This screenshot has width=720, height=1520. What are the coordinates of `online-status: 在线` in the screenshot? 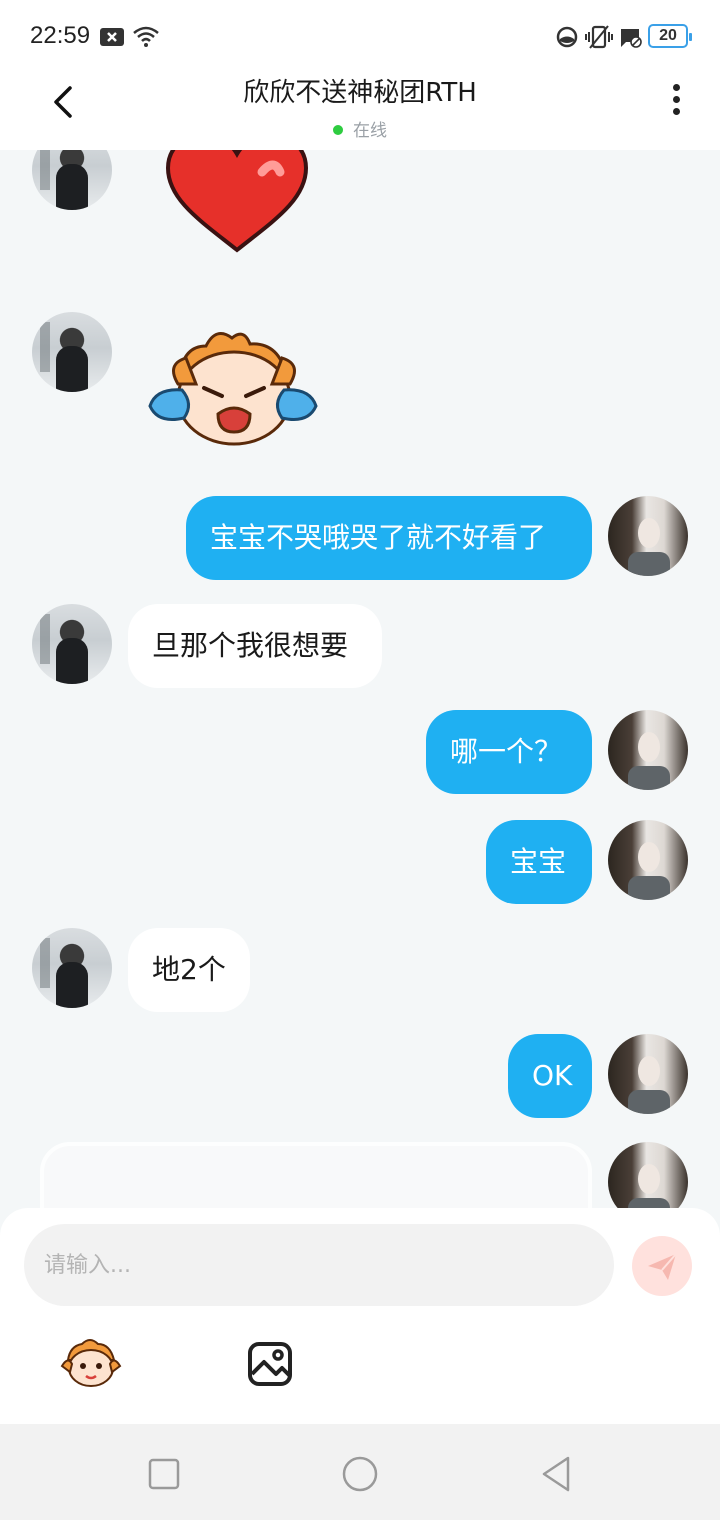 It's located at (360, 128).